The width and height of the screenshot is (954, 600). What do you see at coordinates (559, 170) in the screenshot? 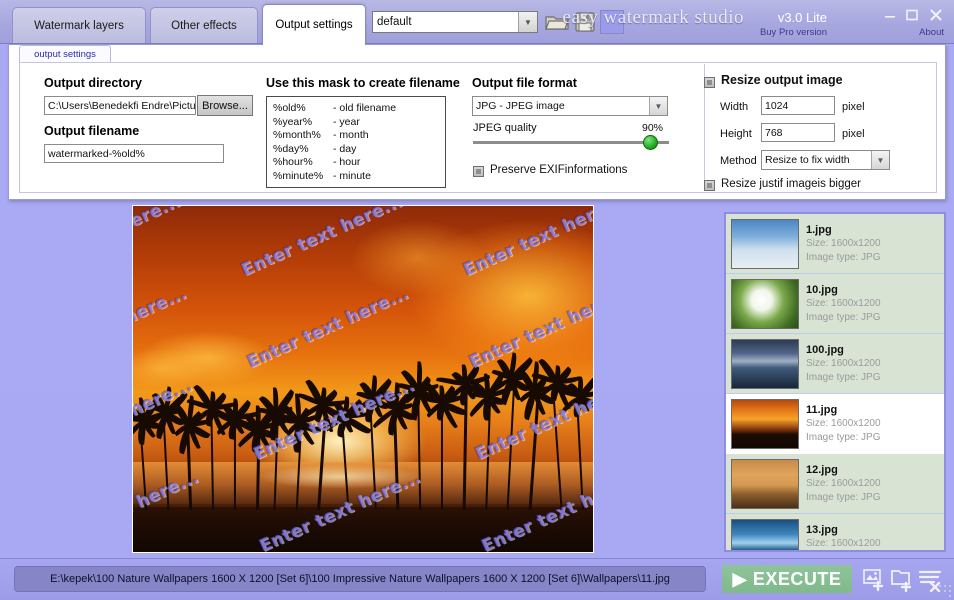
I see `preserve-exif-label: Preserve EXIFinformations` at bounding box center [559, 170].